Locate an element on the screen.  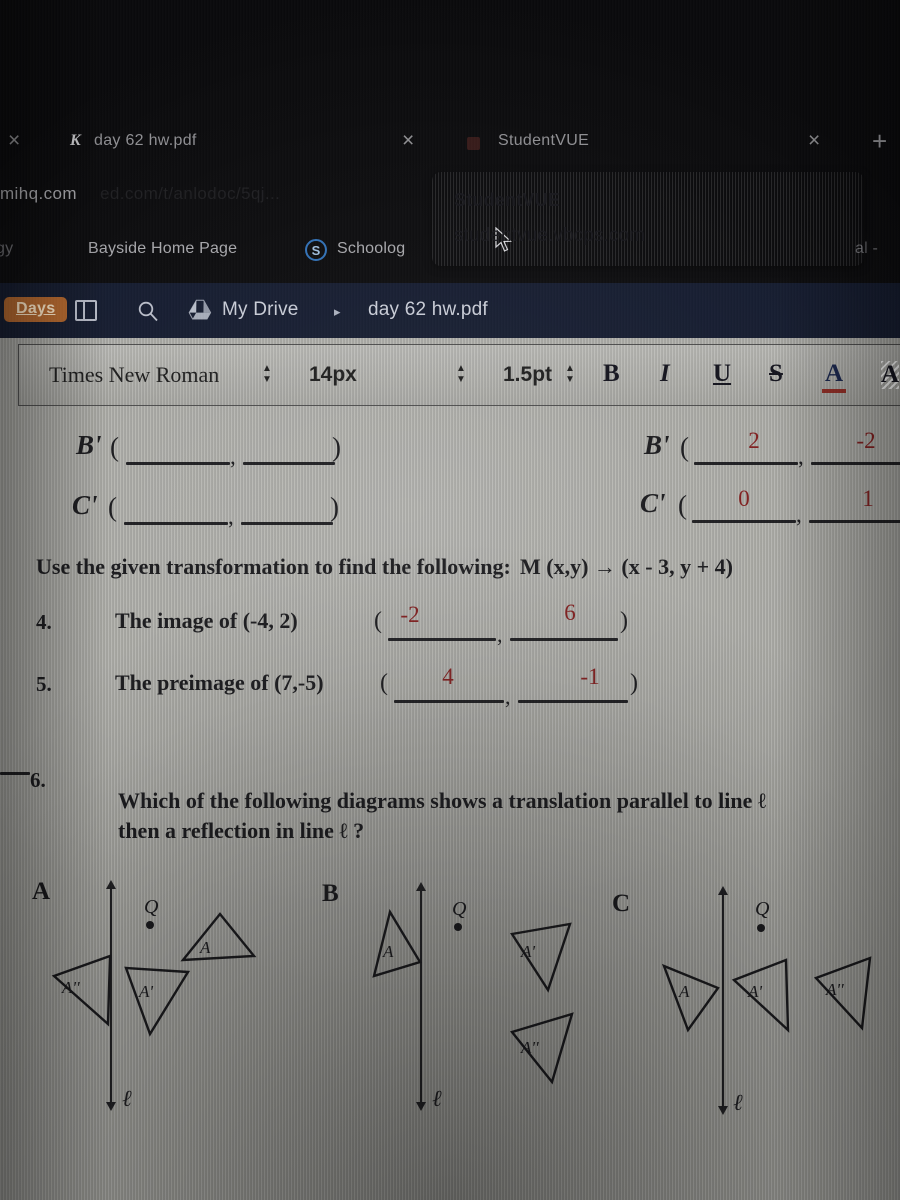
text-color-swatch is located at coordinates (834, 391).